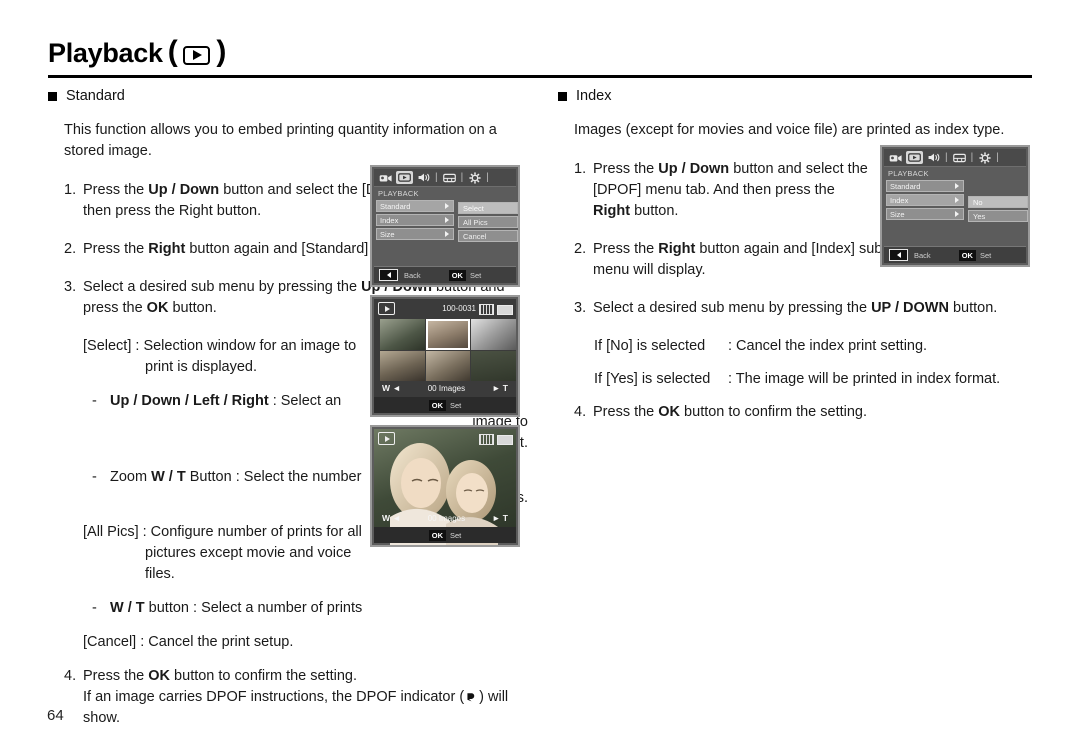 The height and width of the screenshot is (746, 1080). Describe the element at coordinates (70, 676) in the screenshot. I see `step-number: 4.` at that location.